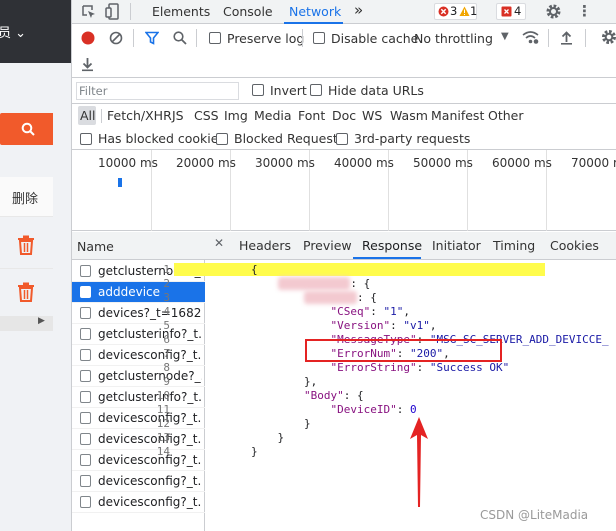 Image resolution: width=616 pixels, height=531 pixels. What do you see at coordinates (88, 38) in the screenshot?
I see `record-icon` at bounding box center [88, 38].